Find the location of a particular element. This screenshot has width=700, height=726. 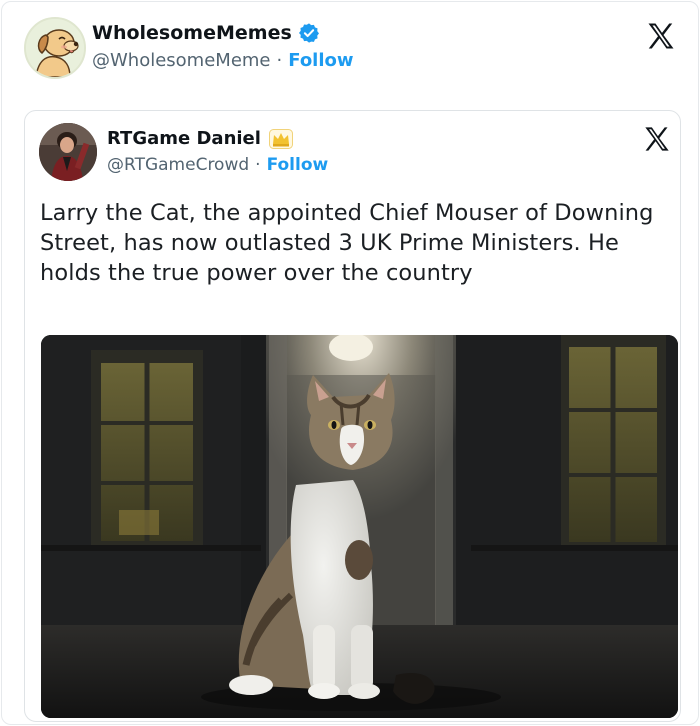

dog-avatar-illustration is located at coordinates (55, 48).